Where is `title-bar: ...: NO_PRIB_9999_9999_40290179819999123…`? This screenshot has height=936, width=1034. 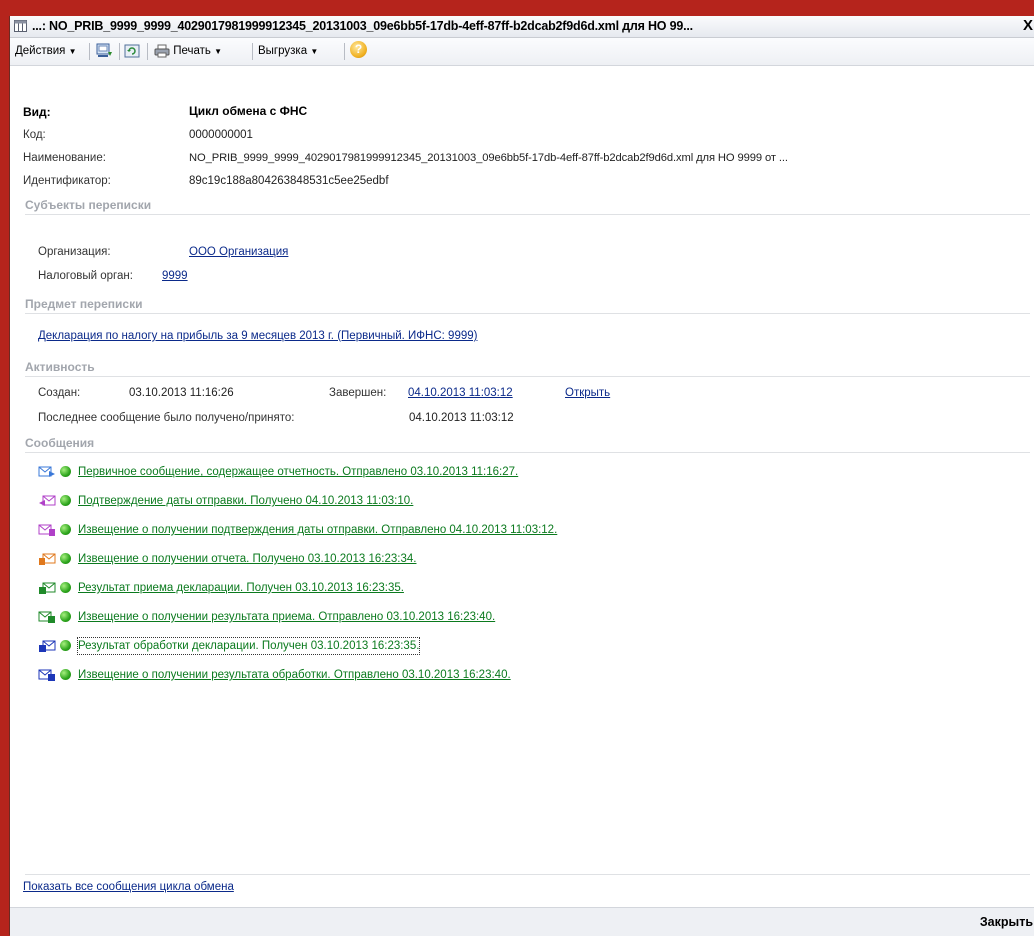
title-bar: ...: NO_PRIB_9999_9999_40290179819999123… is located at coordinates (522, 27).